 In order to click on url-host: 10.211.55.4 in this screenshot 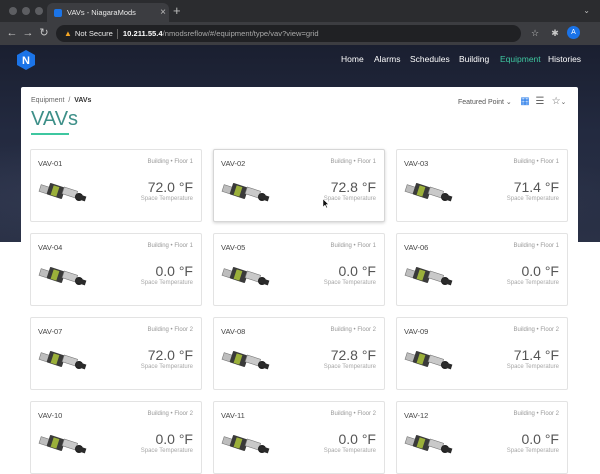, I will do `click(142, 33)`.